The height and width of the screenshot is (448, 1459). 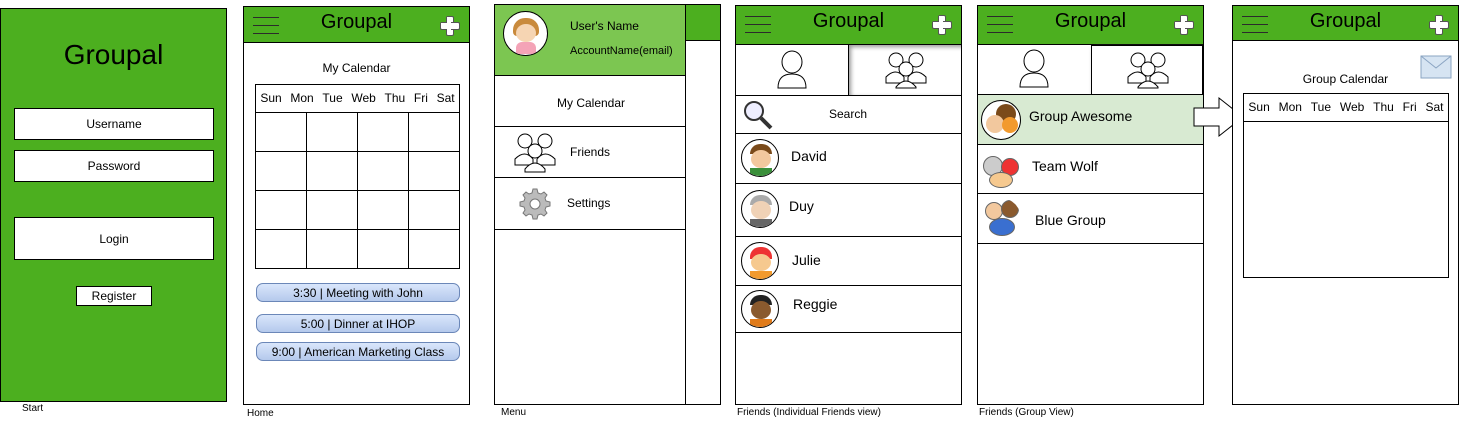 What do you see at coordinates (260, 413) in the screenshot?
I see `caption-home: Home` at bounding box center [260, 413].